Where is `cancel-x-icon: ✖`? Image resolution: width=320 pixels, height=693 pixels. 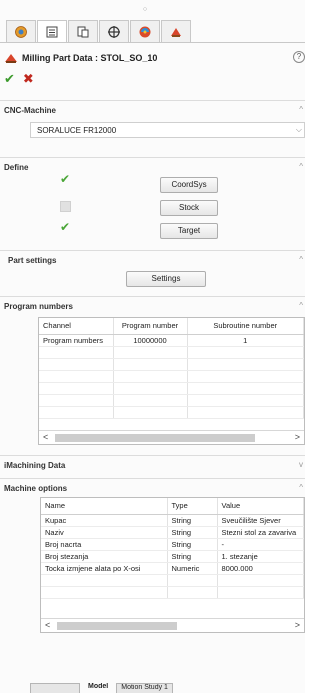 cancel-x-icon: ✖ is located at coordinates (28, 79).